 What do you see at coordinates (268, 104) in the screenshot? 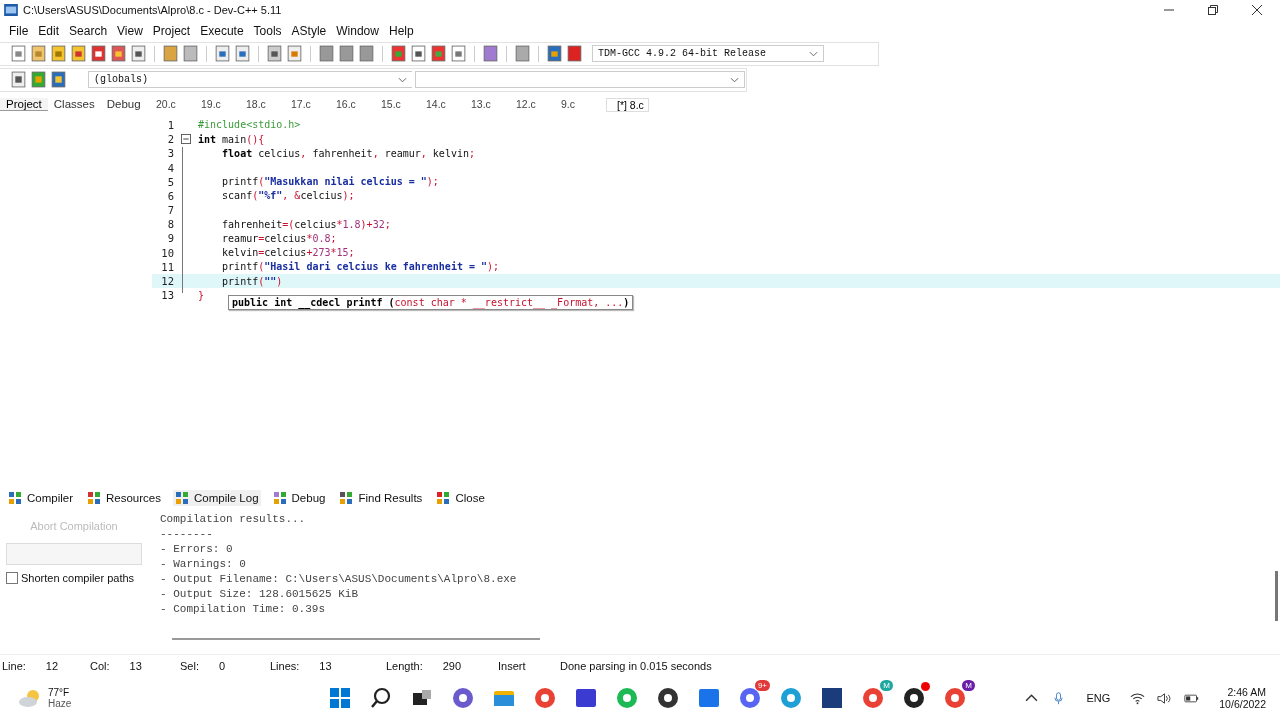
I see `file-tab: 18.c` at bounding box center [268, 104].